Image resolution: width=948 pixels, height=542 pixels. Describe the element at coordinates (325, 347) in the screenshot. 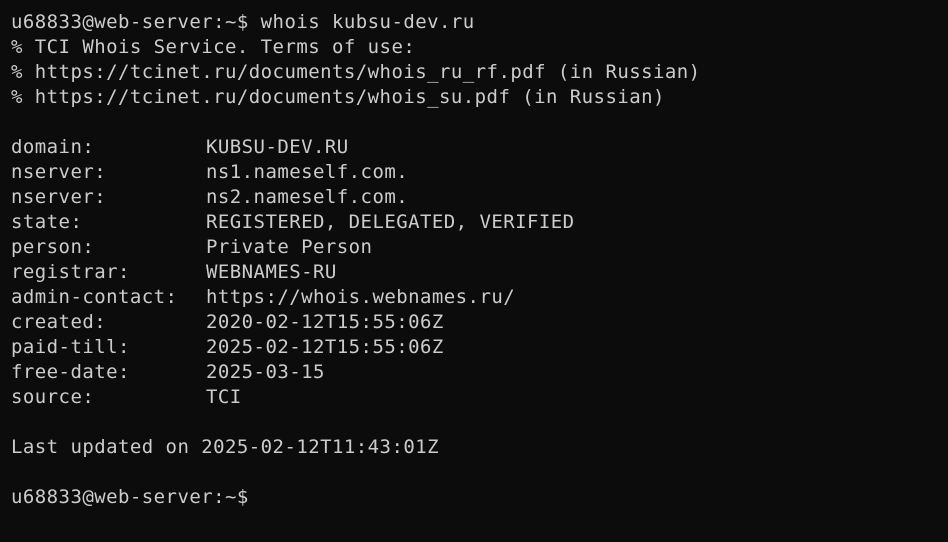

I see `record-value: 2025-02-12T15:55:06Z` at that location.